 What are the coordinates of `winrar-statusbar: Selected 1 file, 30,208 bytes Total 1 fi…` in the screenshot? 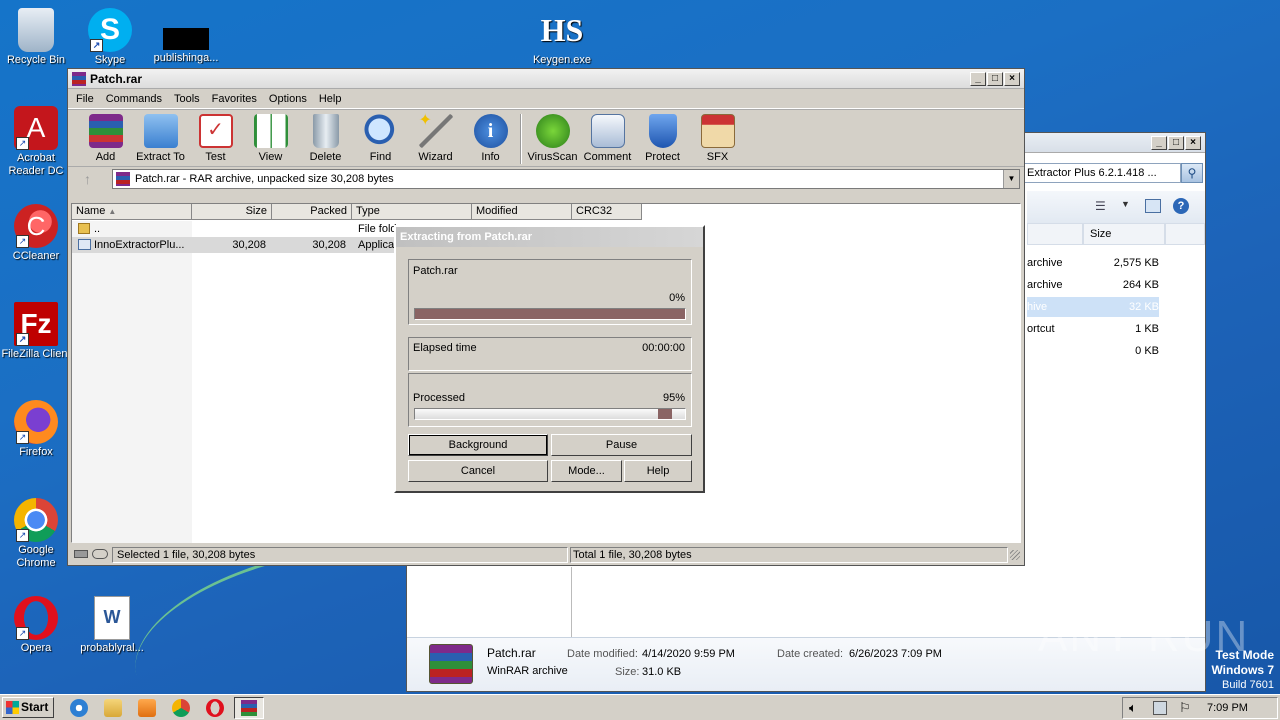 It's located at (546, 555).